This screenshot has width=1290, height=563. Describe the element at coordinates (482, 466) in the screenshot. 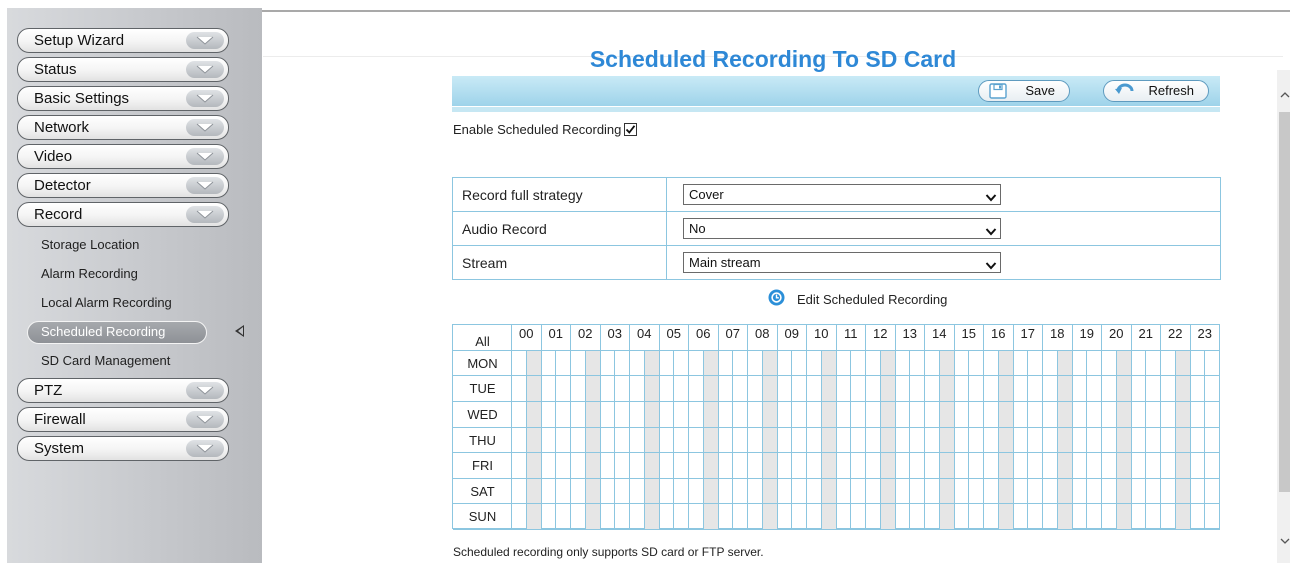

I see `schedule-day-label: FRI` at that location.